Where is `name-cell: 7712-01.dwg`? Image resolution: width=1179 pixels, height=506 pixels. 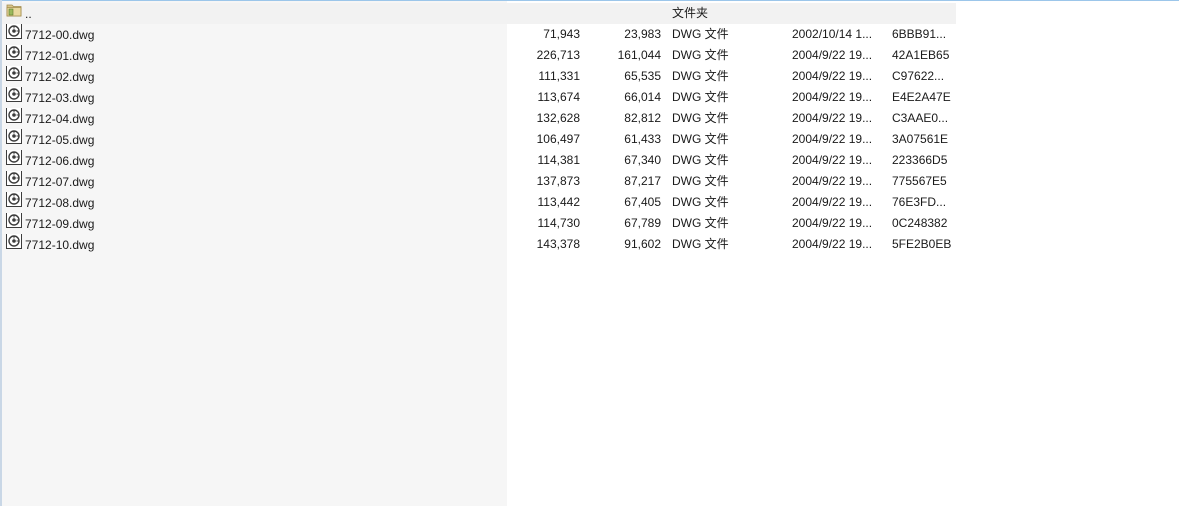
name-cell: 7712-01.dwg is located at coordinates (256, 55).